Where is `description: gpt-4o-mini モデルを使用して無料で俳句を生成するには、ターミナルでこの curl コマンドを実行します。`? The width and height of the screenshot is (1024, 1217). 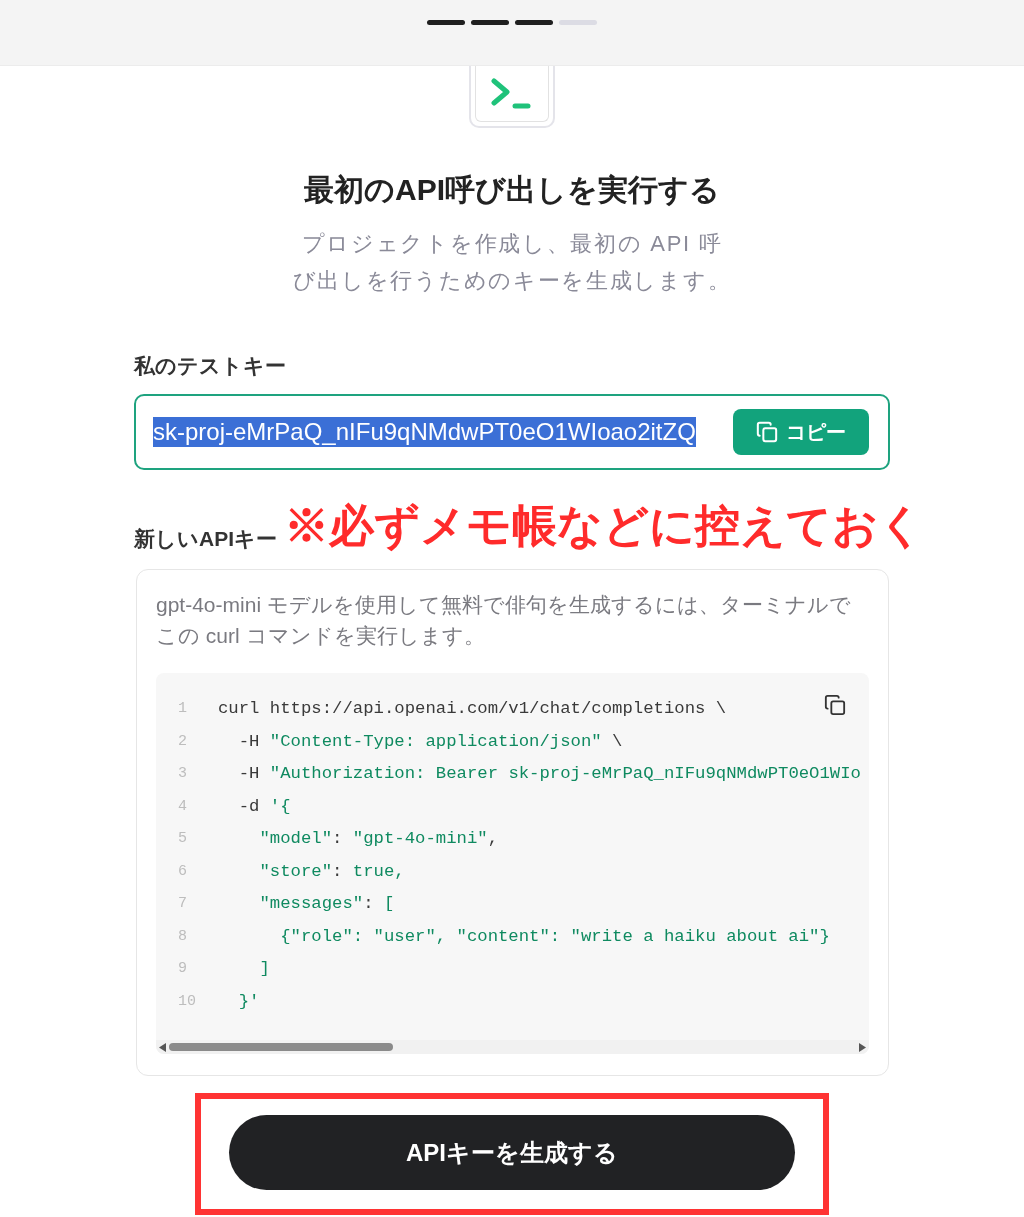 description: gpt-4o-mini モデルを使用して無料で俳句を生成するには、ターミナルでこの curl コマンドを実行します。 is located at coordinates (504, 620).